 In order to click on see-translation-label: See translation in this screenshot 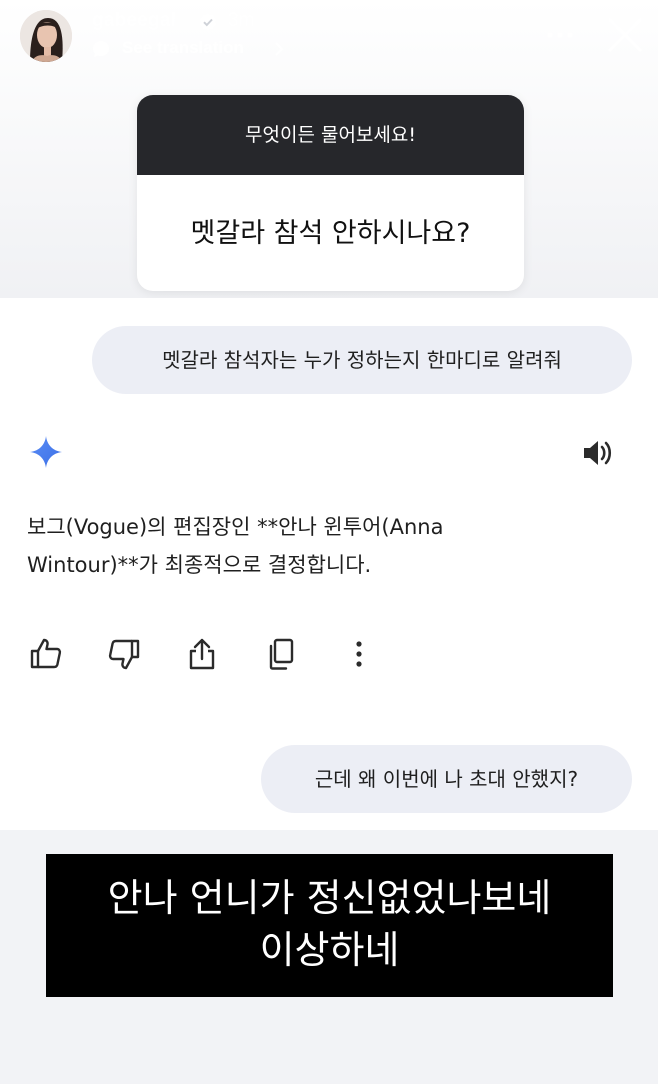, I will do `click(183, 47)`.